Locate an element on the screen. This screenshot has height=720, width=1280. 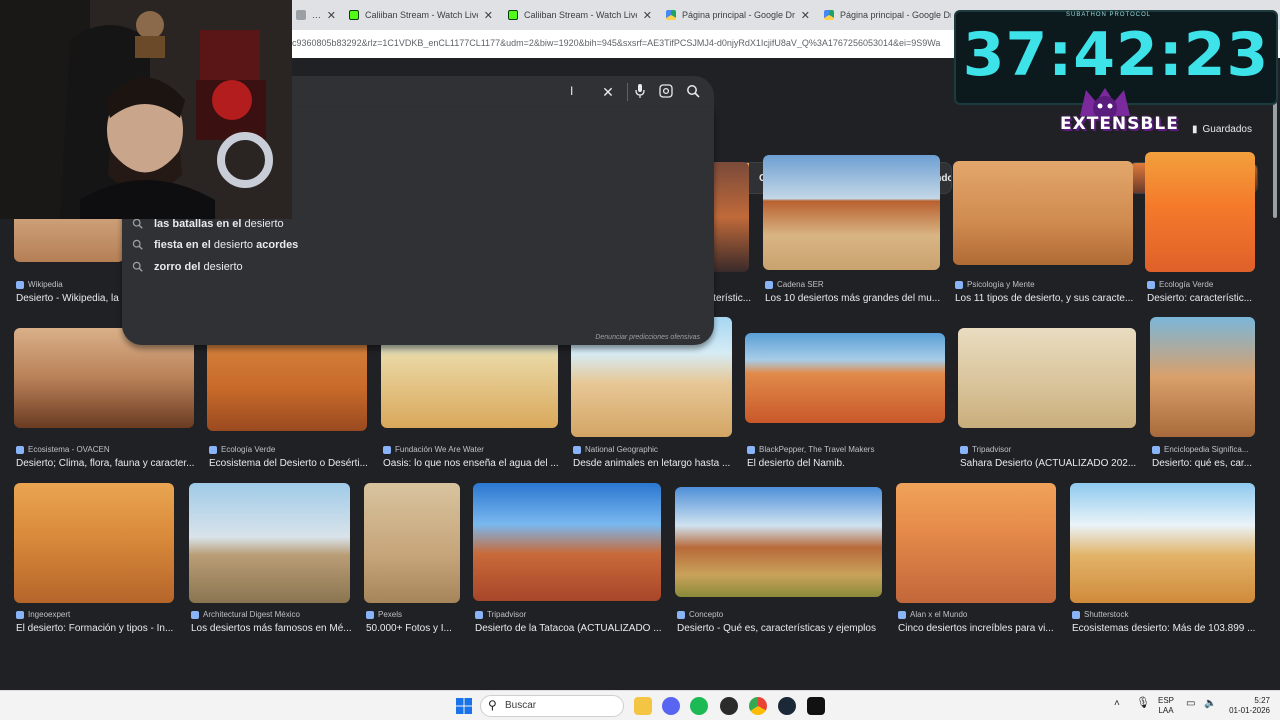
result-source: Ecosistema - OVACEN is located at coordinates (63, 449).